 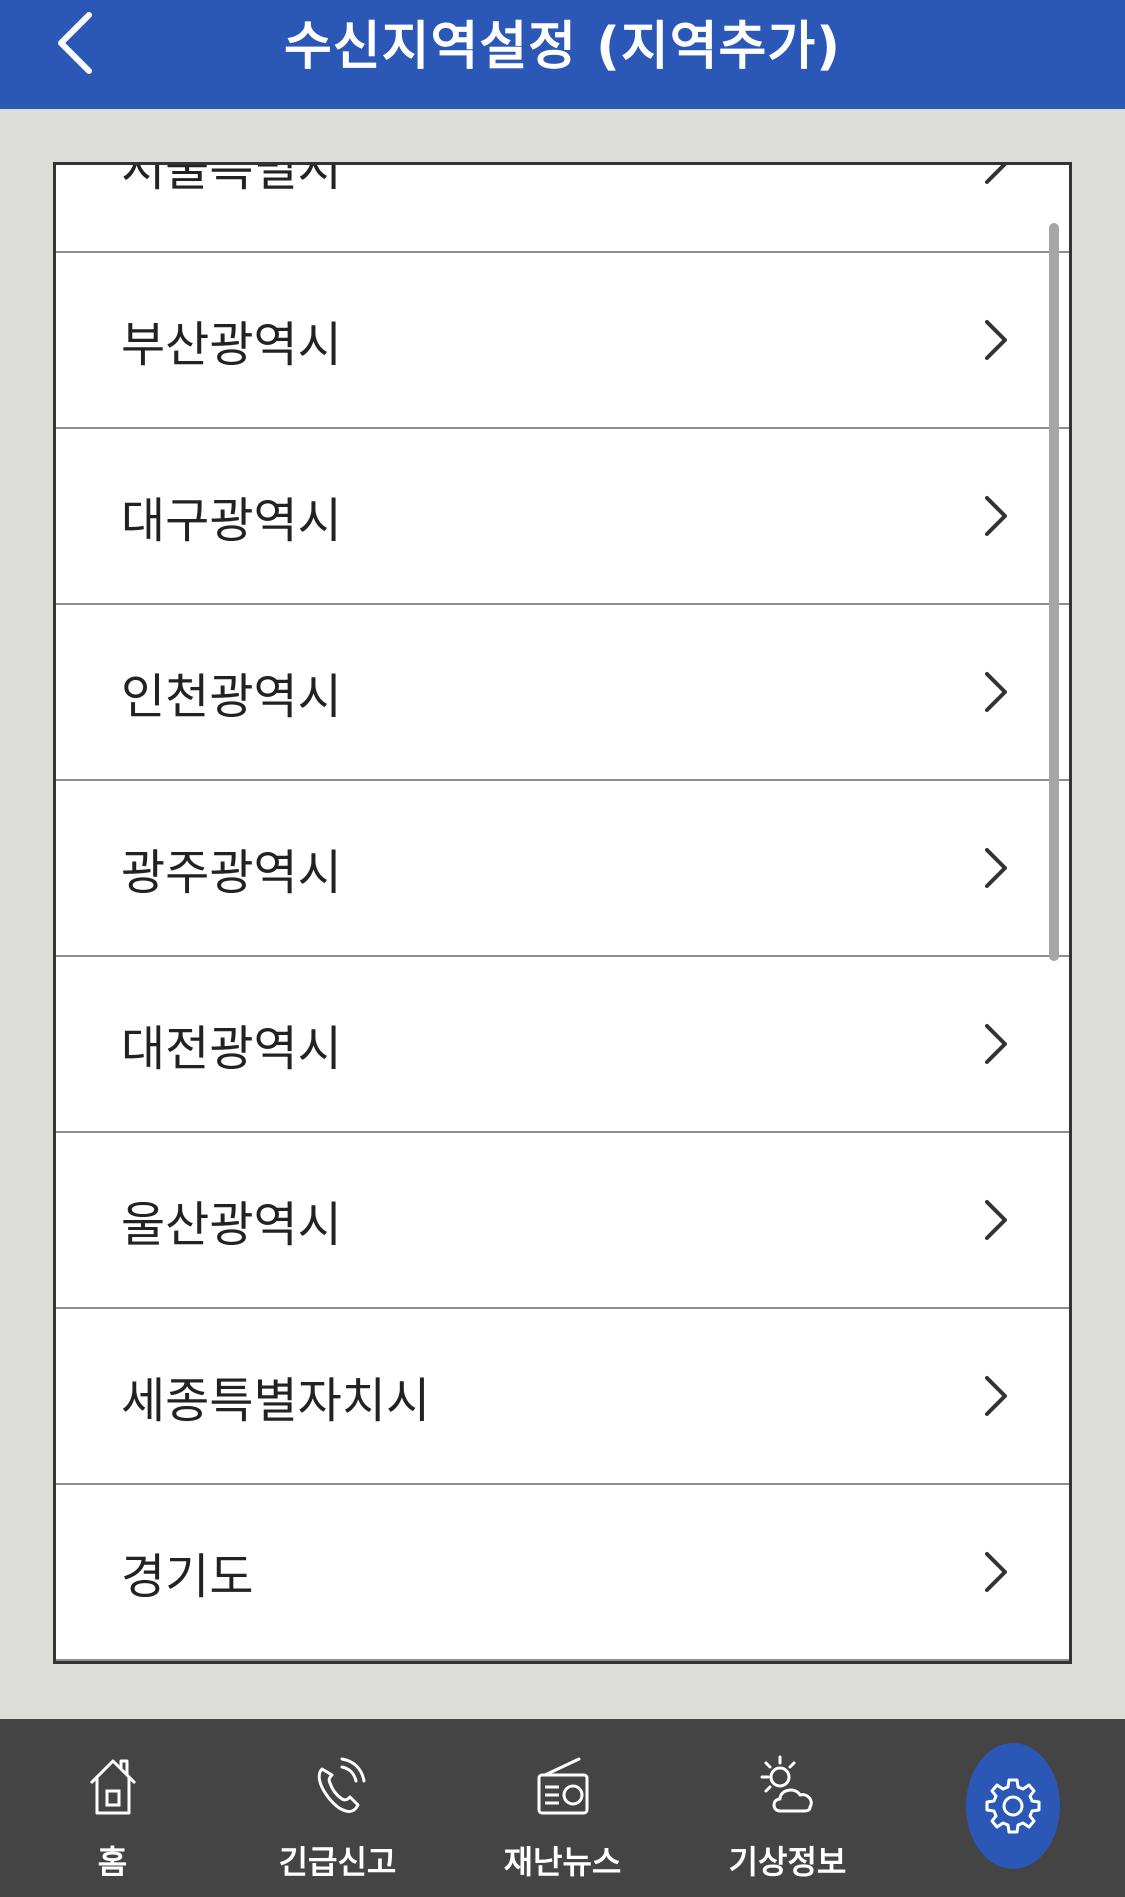 I want to click on region-label: 세종특별자치시, so click(x=276, y=1401).